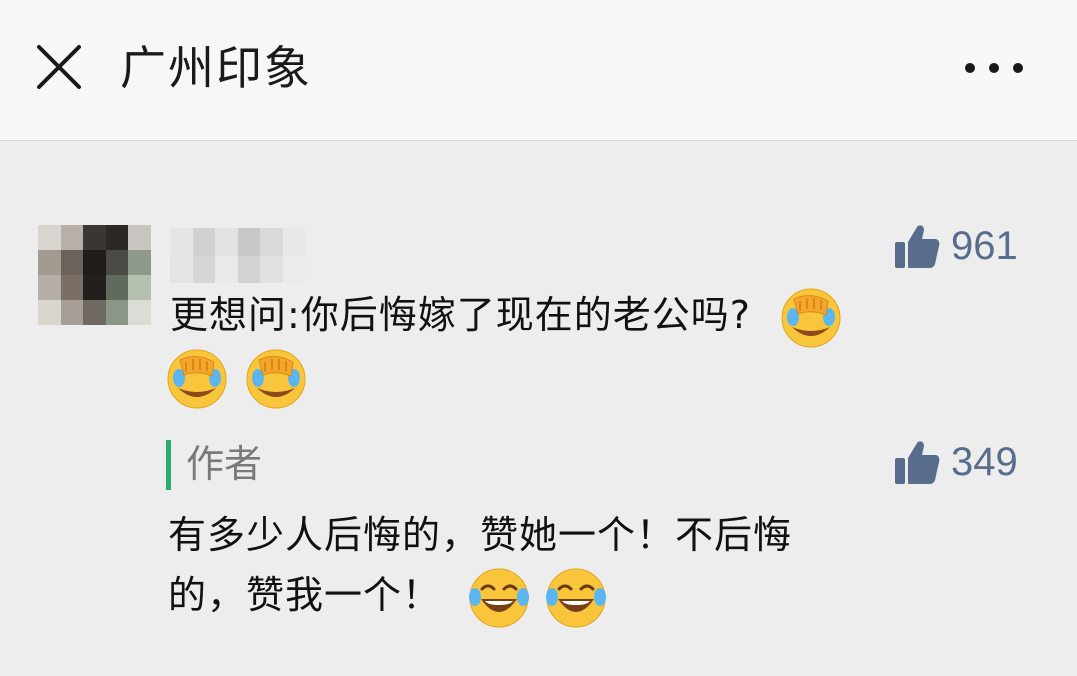 Image resolution: width=1077 pixels, height=676 pixels. What do you see at coordinates (216, 68) in the screenshot?
I see `page-title: 广州印象` at bounding box center [216, 68].